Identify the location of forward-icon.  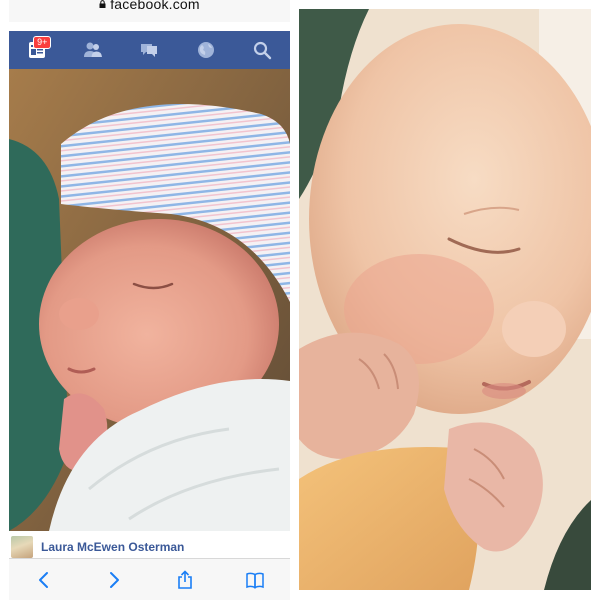
(115, 580).